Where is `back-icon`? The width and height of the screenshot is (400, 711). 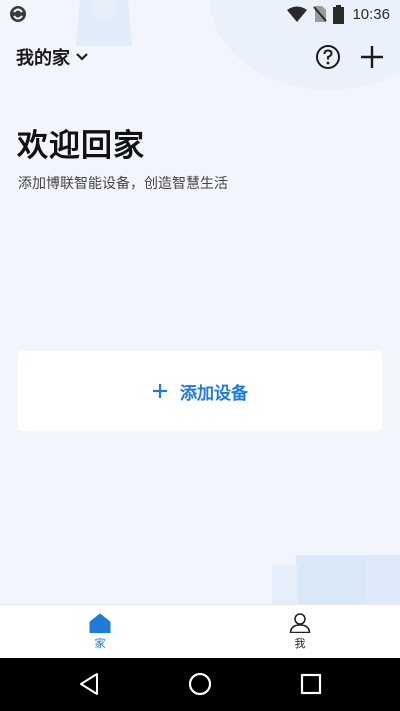 back-icon is located at coordinates (90, 684).